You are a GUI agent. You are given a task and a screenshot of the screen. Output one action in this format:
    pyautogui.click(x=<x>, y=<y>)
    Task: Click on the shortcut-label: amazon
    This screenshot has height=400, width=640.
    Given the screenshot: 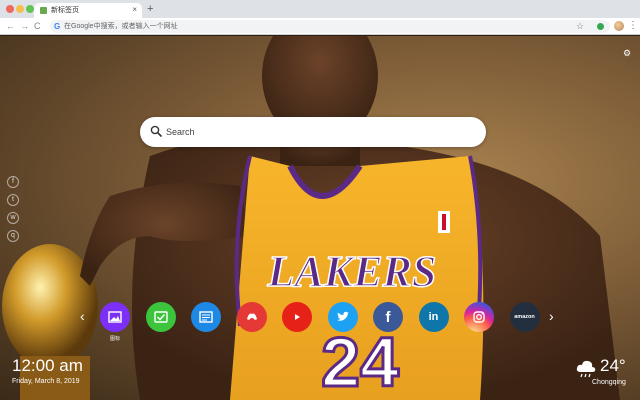 What is the action you would take?
    pyautogui.click(x=524, y=317)
    